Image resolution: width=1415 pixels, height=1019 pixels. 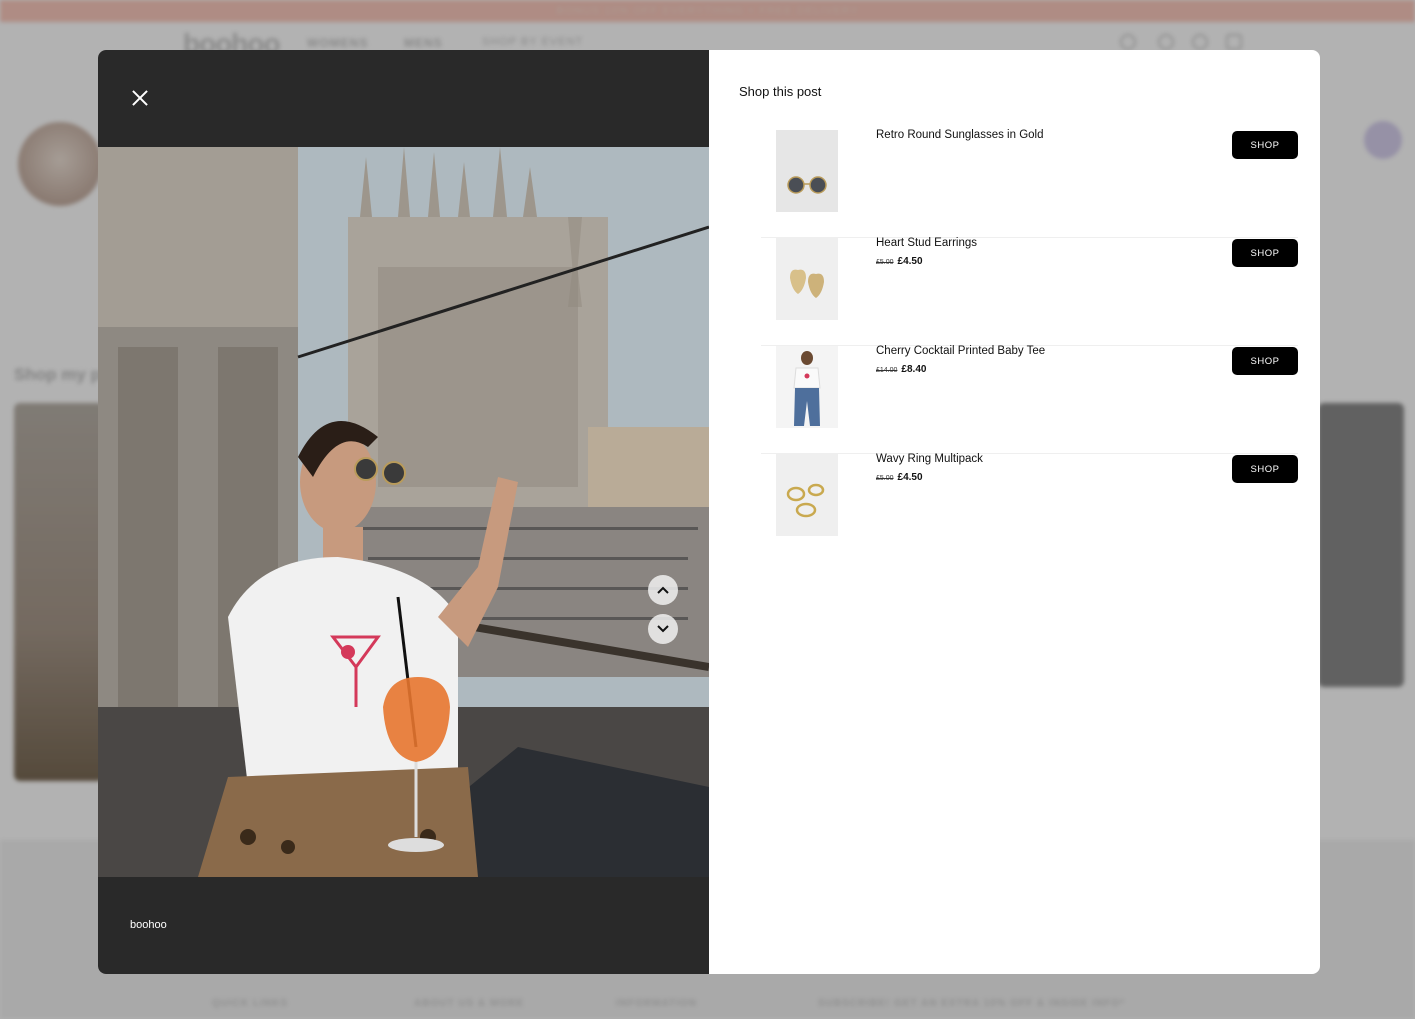 I want to click on previous-arrow-icon, so click(x=663, y=590).